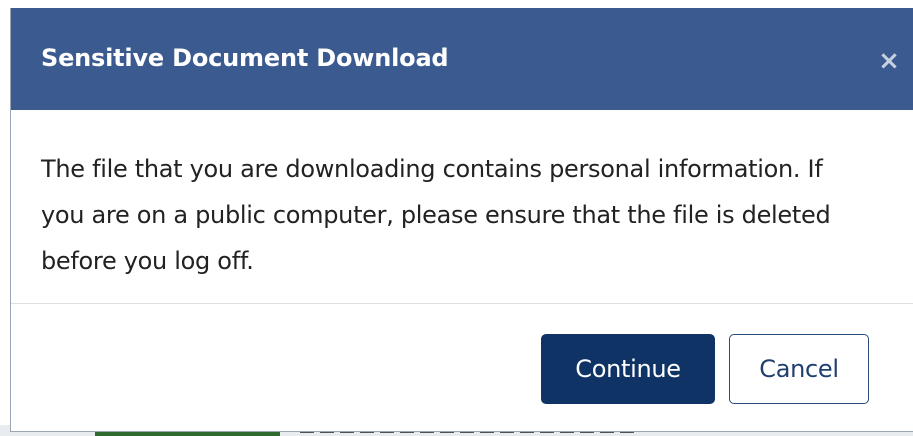 The width and height of the screenshot is (913, 436). I want to click on close-icon: ×, so click(889, 61).